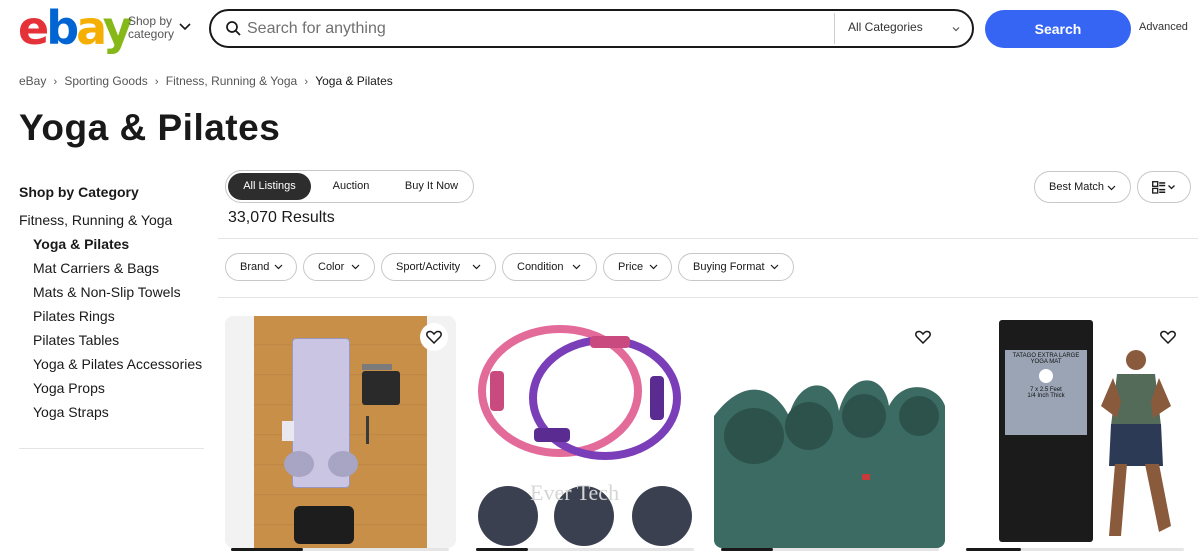  Describe the element at coordinates (118, 316) in the screenshot. I see `sidebar-item-pilates-rings: Pilates Rings` at that location.